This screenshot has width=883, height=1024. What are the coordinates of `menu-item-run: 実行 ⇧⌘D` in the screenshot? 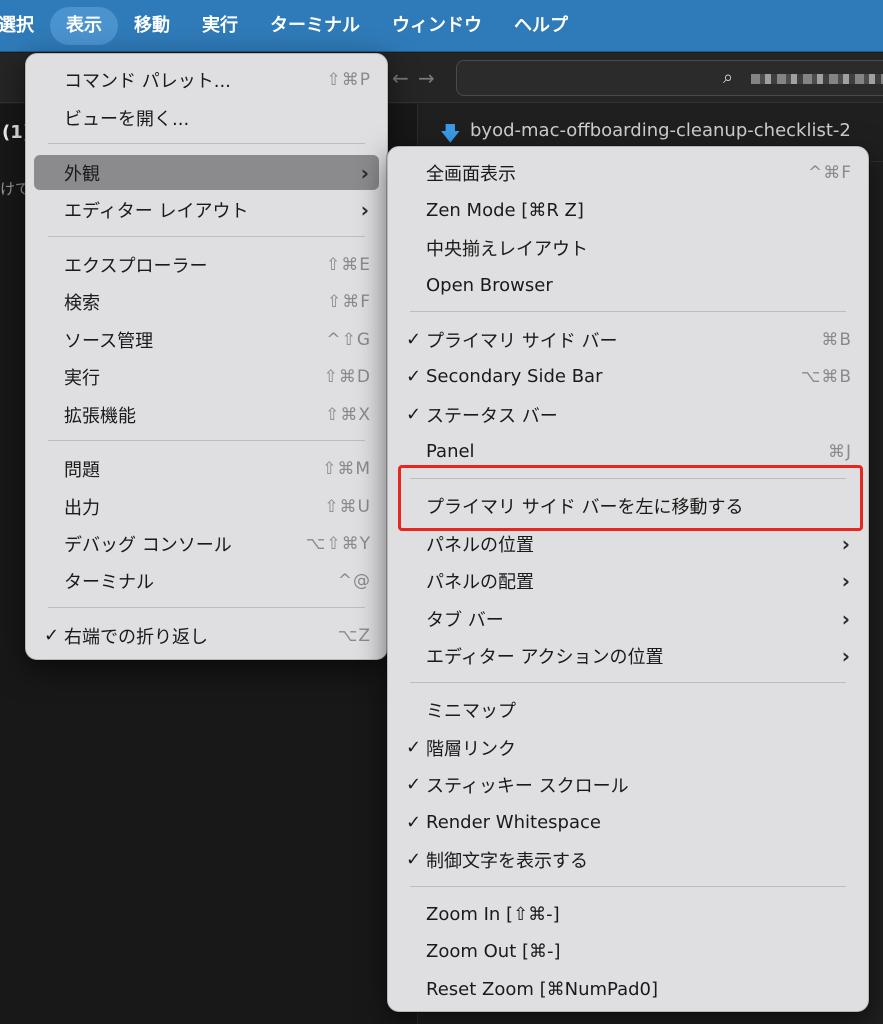 It's located at (206, 376).